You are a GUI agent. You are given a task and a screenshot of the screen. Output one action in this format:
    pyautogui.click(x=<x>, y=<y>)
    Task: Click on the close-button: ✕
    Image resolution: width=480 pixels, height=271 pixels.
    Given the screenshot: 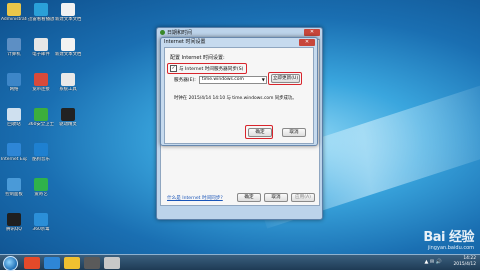 What is the action you would take?
    pyautogui.click(x=312, y=32)
    